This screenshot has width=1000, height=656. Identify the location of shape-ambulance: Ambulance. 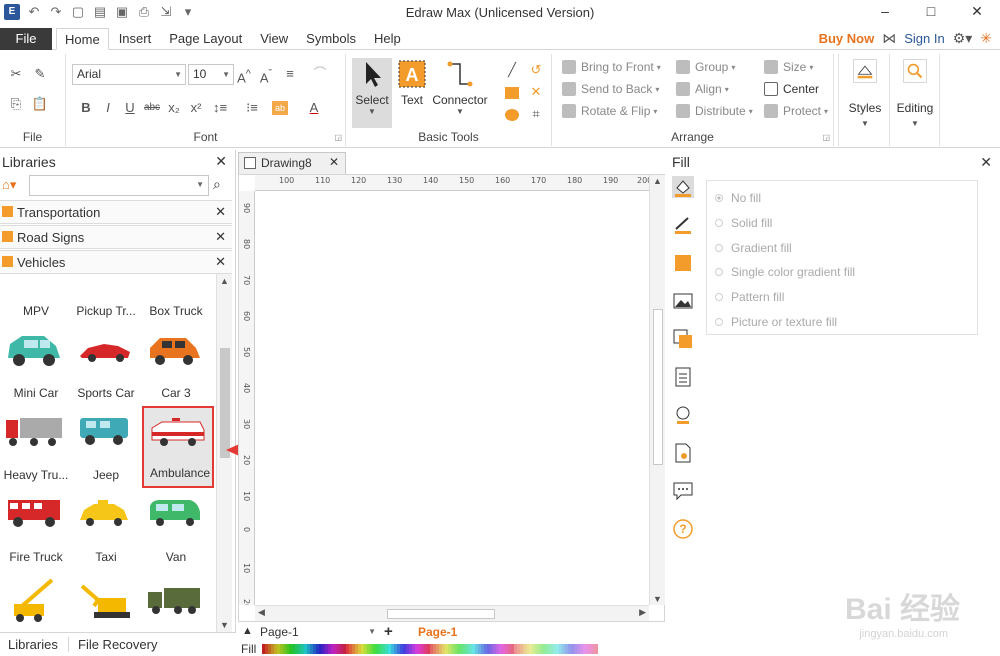
(178, 447).